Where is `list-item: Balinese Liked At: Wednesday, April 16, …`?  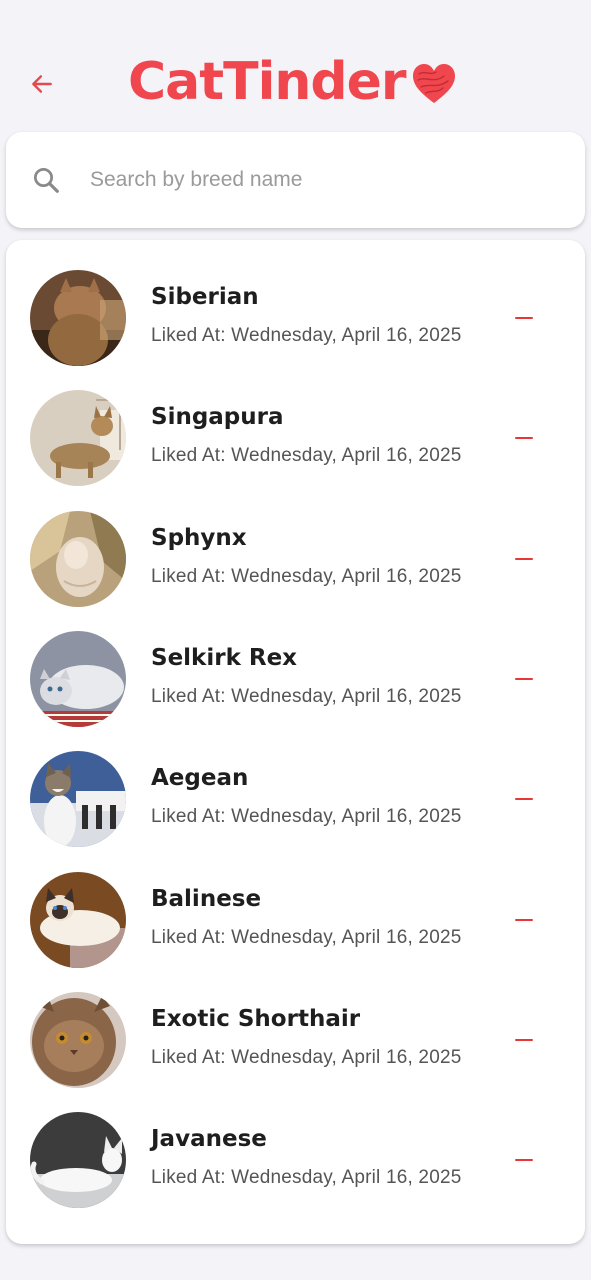
list-item: Balinese Liked At: Wednesday, April 16, … is located at coordinates (295, 905).